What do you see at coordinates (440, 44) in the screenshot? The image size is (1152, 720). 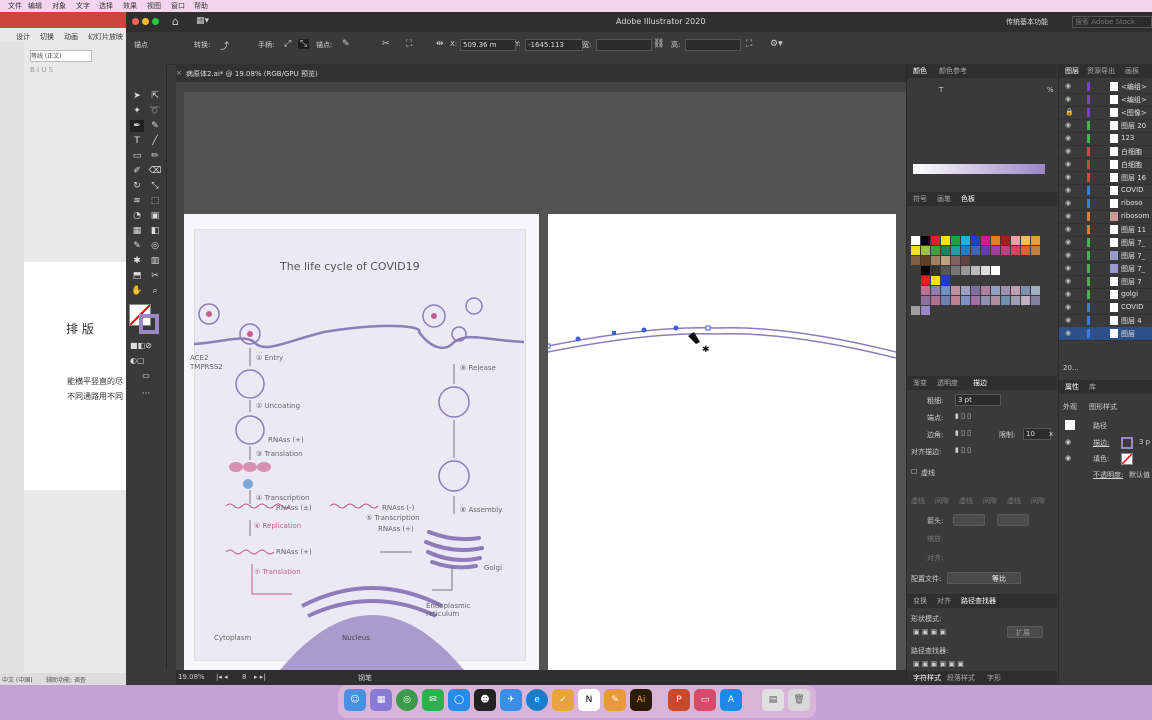 I see `align-anchor-icon: ⇹` at bounding box center [440, 44].